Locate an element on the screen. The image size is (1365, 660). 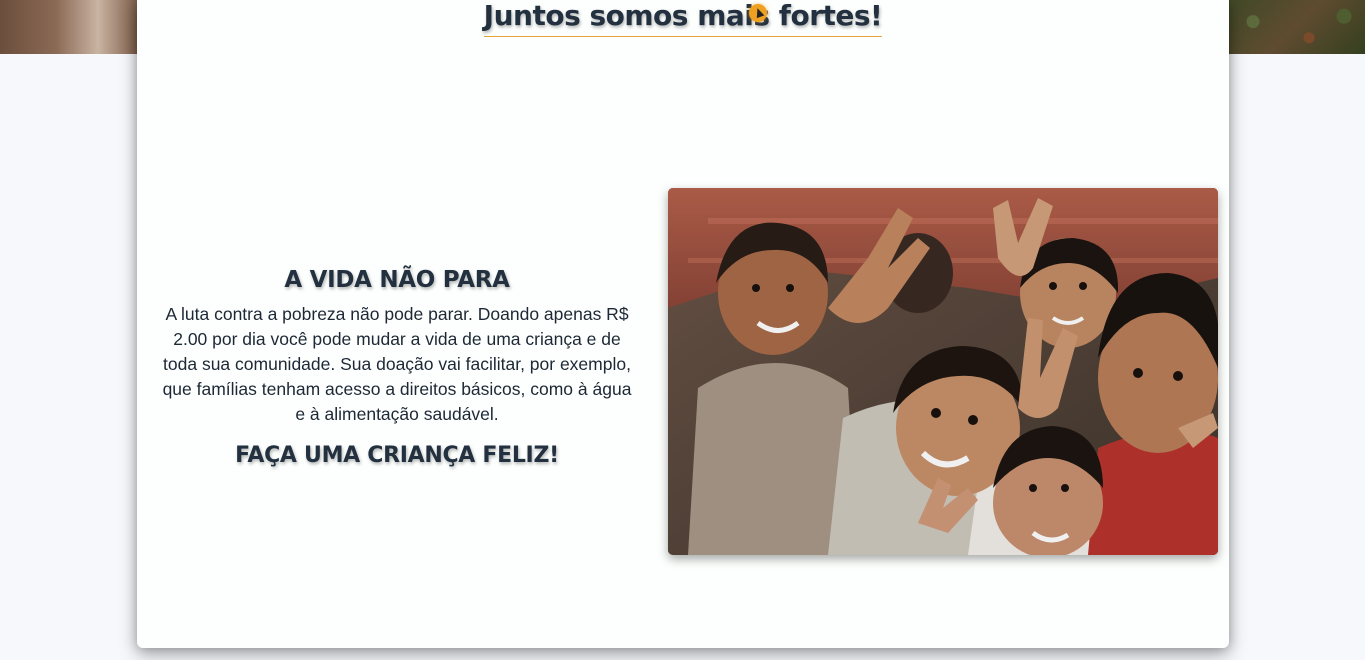
page-headline-text: Juntos somos mais fortes! is located at coordinates (683, 16).